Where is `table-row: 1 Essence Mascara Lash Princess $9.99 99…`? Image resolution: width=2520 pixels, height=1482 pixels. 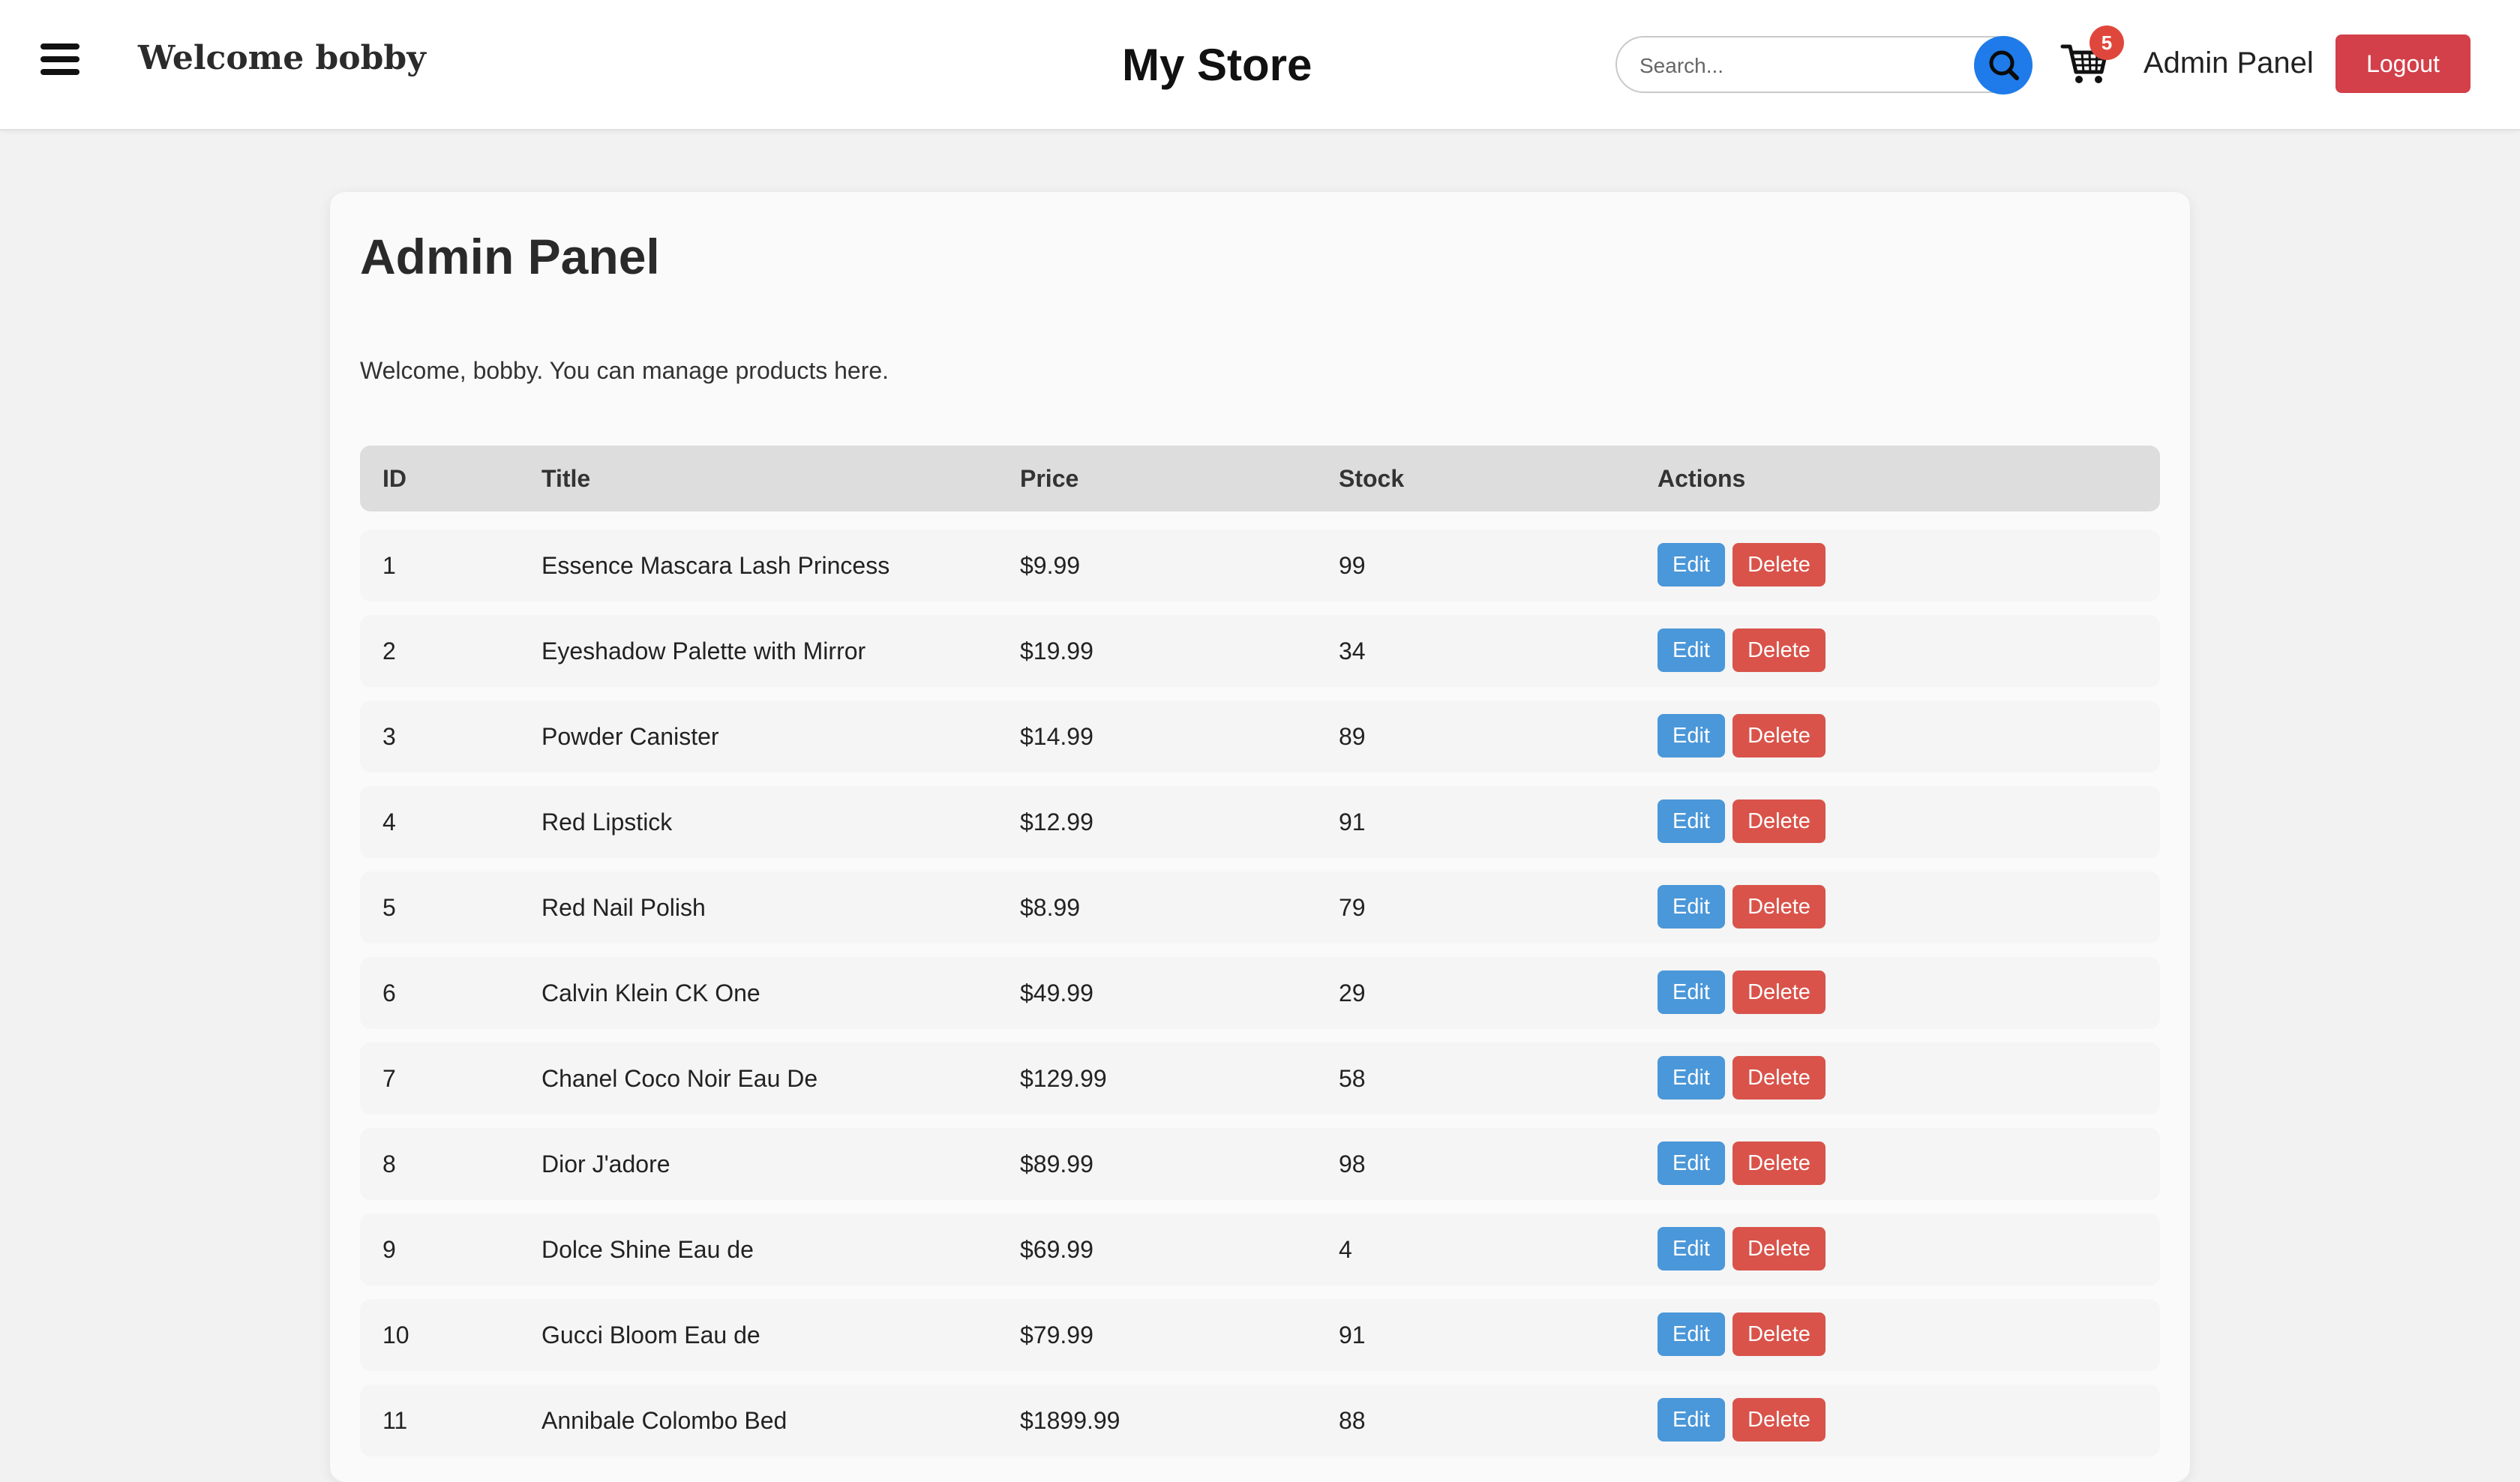
table-row: 1 Essence Mascara Lash Princess $9.99 99… is located at coordinates (1260, 566).